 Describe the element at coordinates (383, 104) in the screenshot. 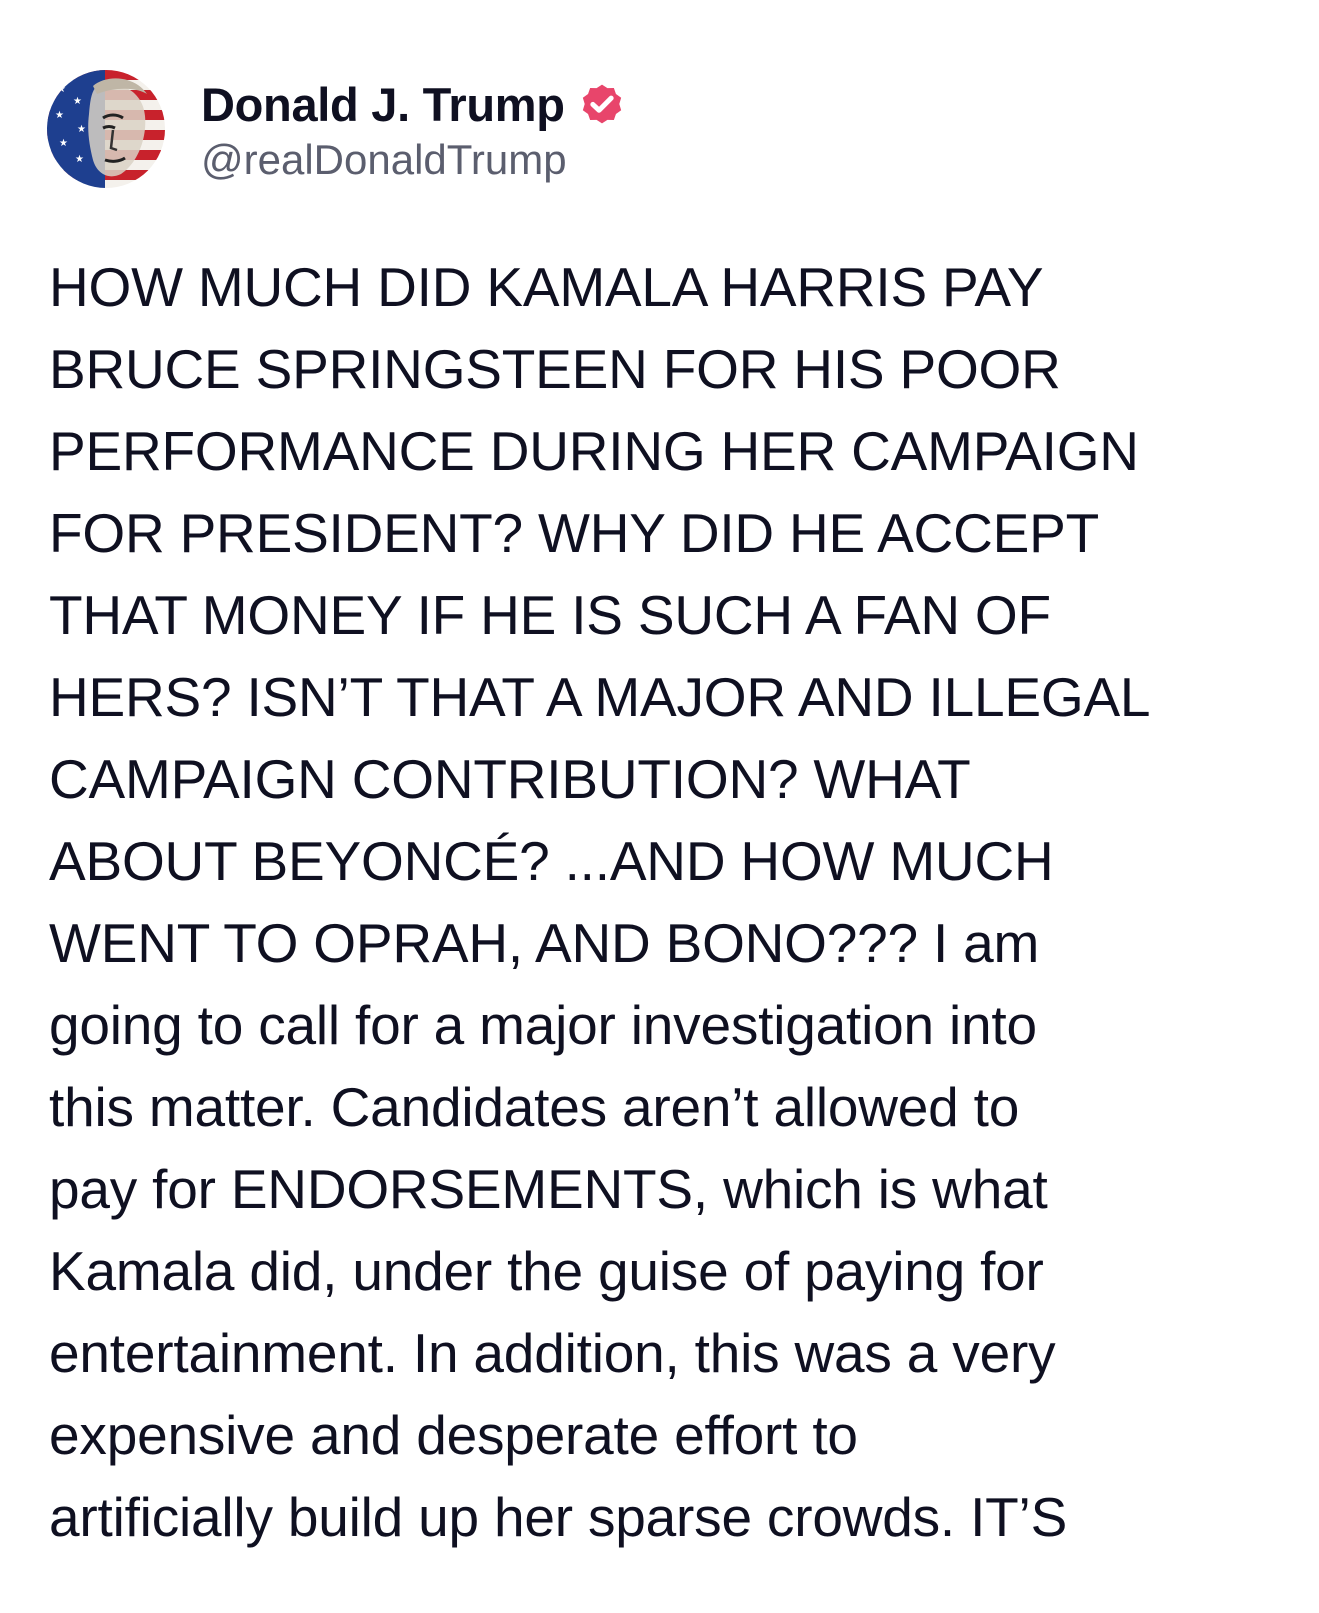

I see `display-name: Donald J. Trump` at that location.